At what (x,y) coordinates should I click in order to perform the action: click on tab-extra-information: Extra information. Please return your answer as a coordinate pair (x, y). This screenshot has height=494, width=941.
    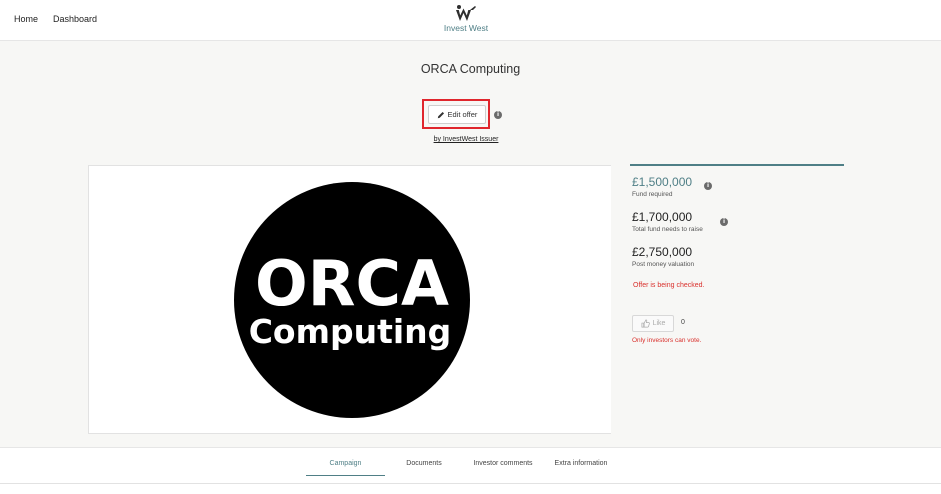
    Looking at the image, I should click on (581, 463).